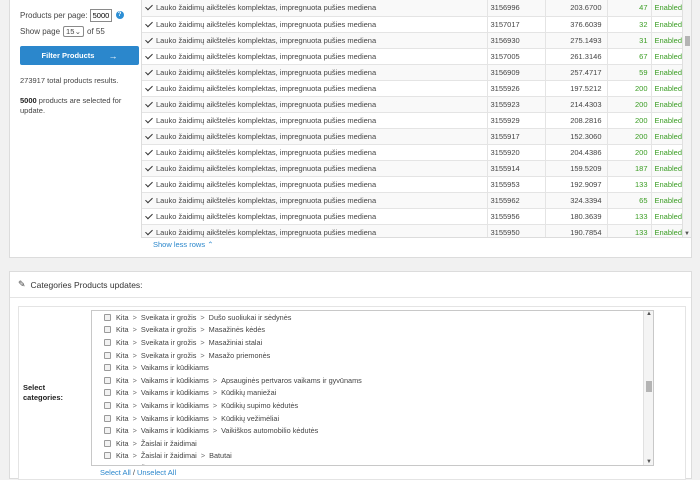 Image resolution: width=700 pixels, height=480 pixels. What do you see at coordinates (122, 355) in the screenshot?
I see `category-path-part: Kita` at bounding box center [122, 355].